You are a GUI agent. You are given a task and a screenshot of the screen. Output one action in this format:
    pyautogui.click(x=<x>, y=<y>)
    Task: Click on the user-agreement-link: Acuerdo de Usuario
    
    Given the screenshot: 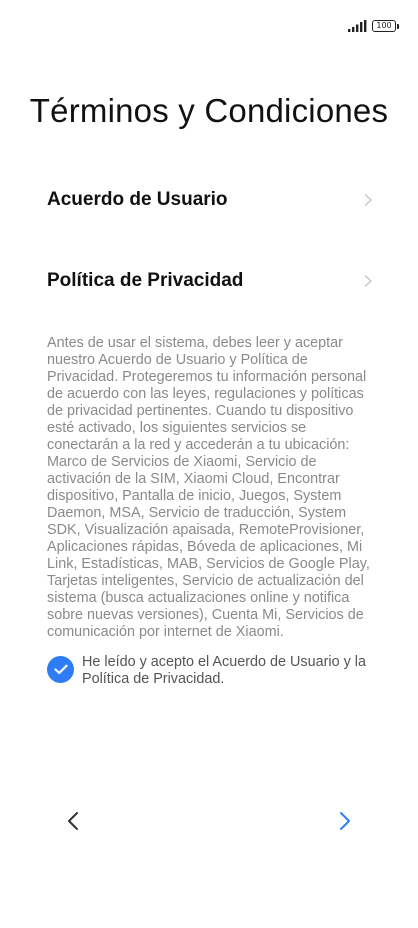 What is the action you would take?
    pyautogui.click(x=210, y=200)
    